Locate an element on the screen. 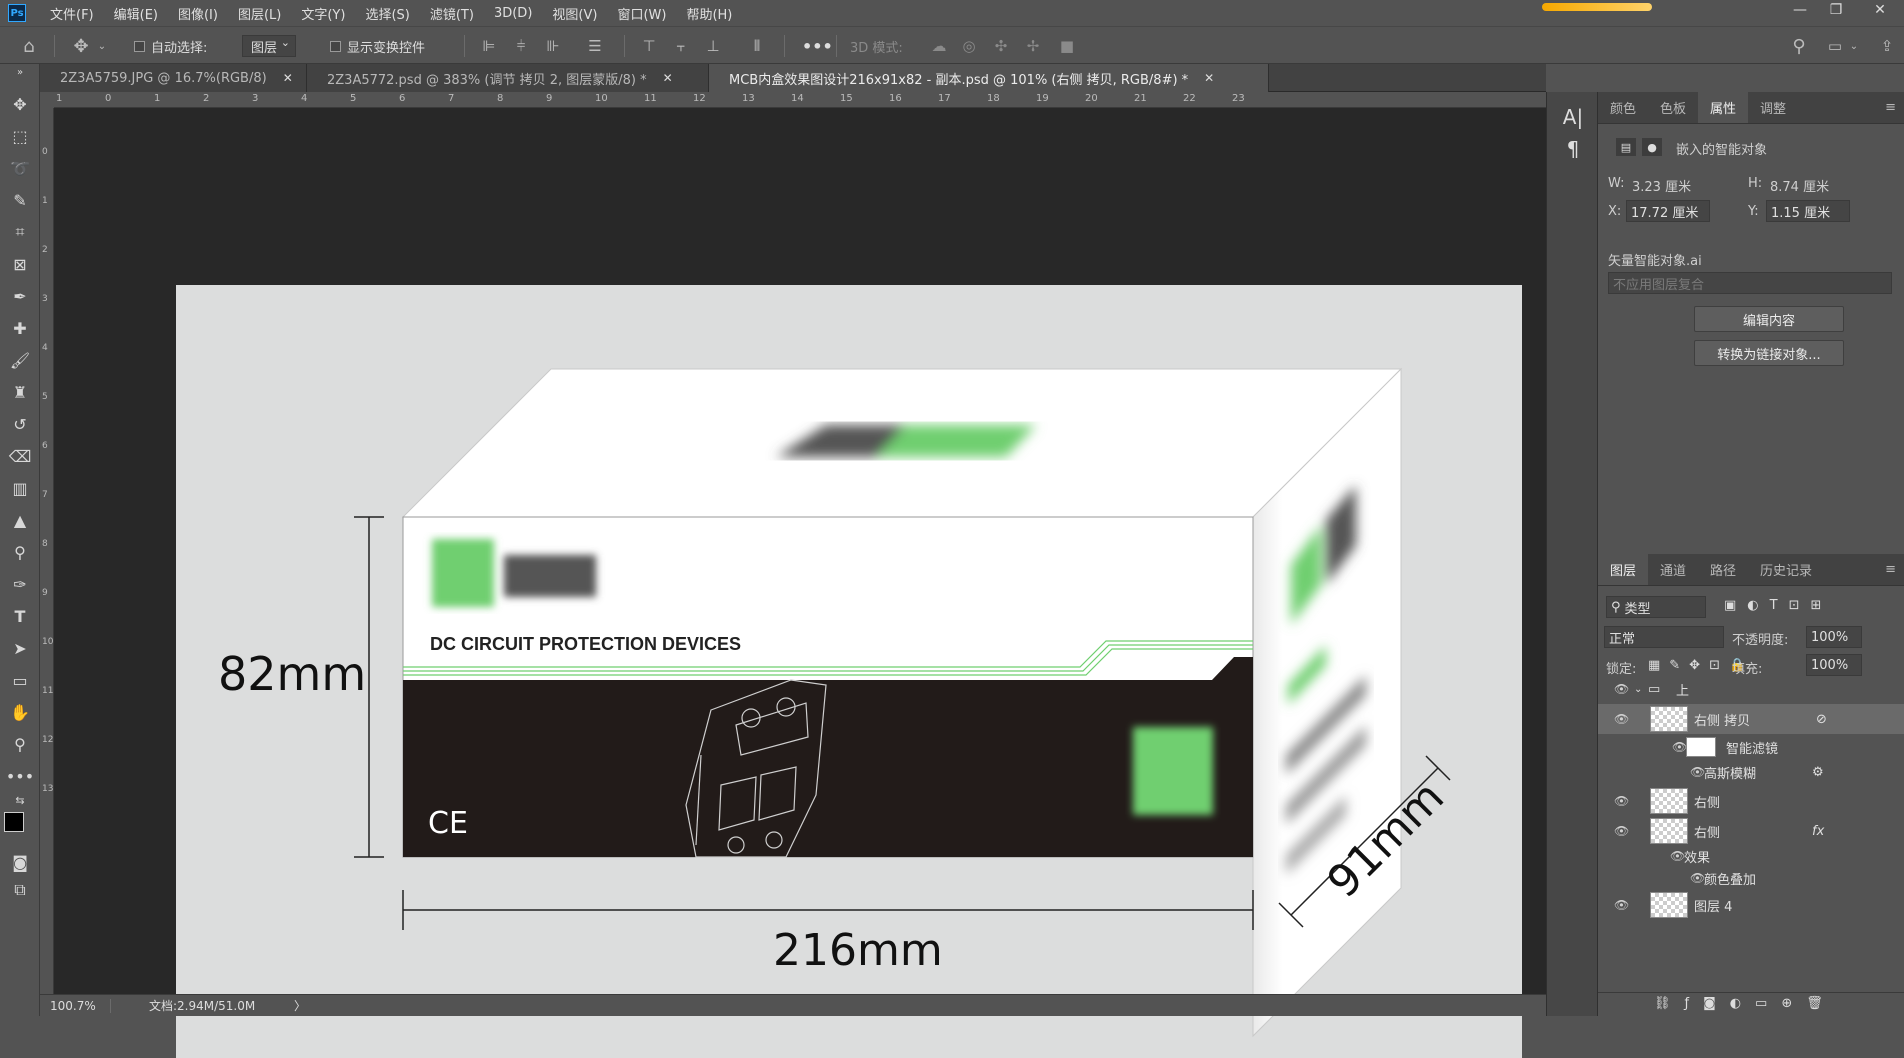 The image size is (1904, 1058). layer-row-group: 👁 ⌄ ▭ 上 is located at coordinates (1751, 689).